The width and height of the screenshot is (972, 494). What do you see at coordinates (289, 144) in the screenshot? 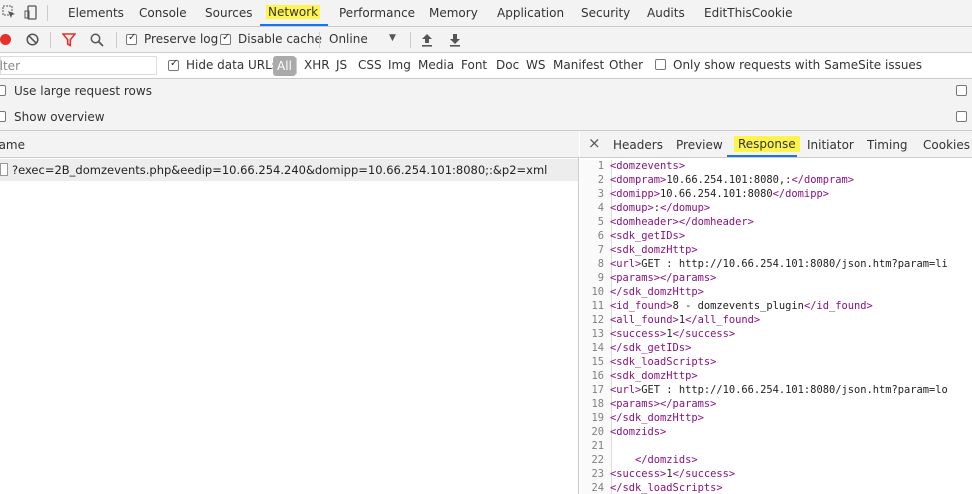
I see `name-column-header: Name` at bounding box center [289, 144].